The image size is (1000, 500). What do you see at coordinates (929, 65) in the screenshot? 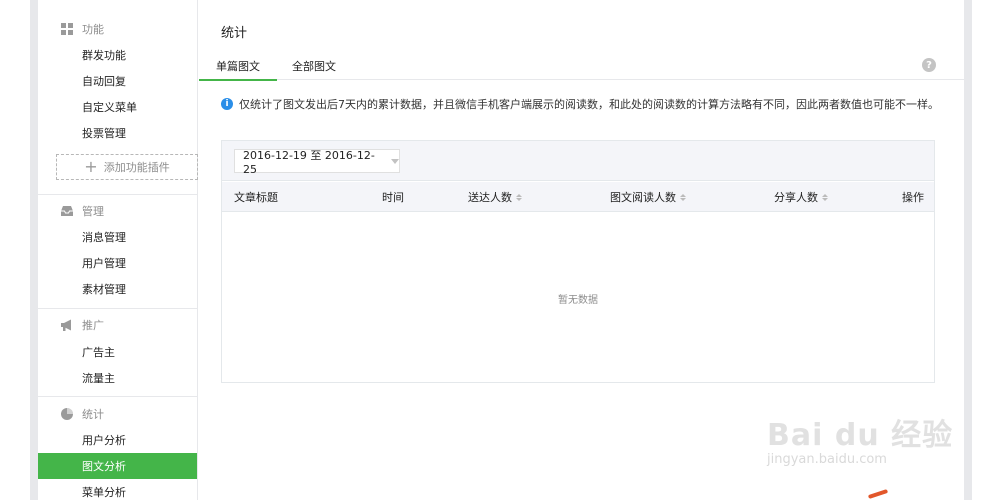
I see `help-icon: ?` at bounding box center [929, 65].